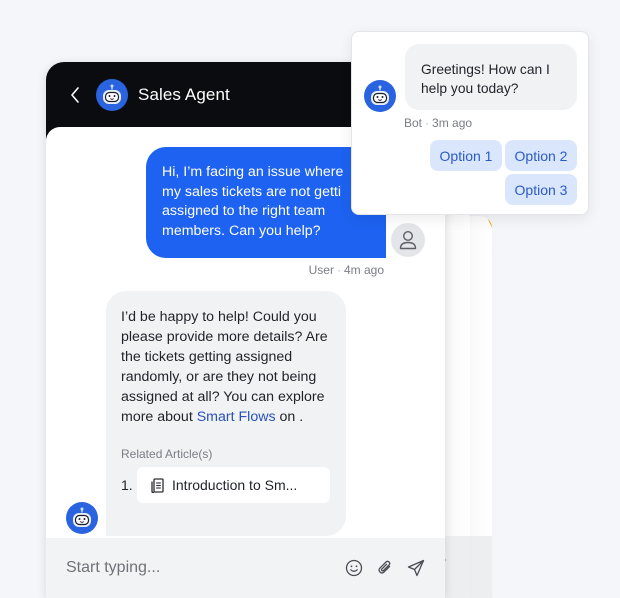  I want to click on paperclip-icon, so click(384, 567).